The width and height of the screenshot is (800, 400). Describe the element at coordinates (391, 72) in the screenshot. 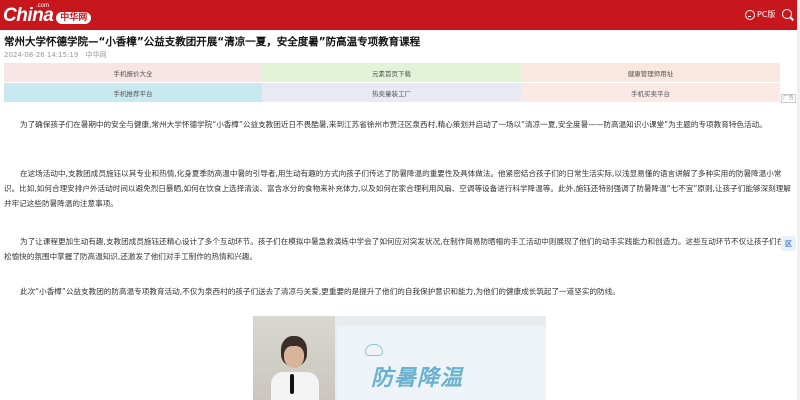

I see `sponsored-link-2: 元素首页下载` at that location.